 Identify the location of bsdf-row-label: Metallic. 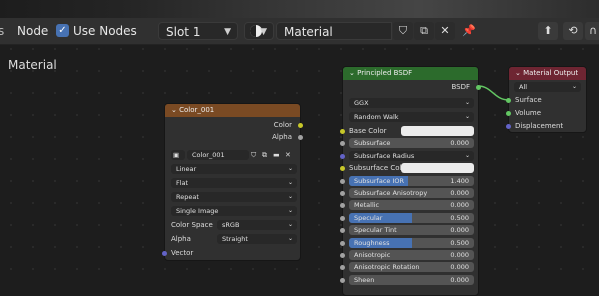
(367, 205).